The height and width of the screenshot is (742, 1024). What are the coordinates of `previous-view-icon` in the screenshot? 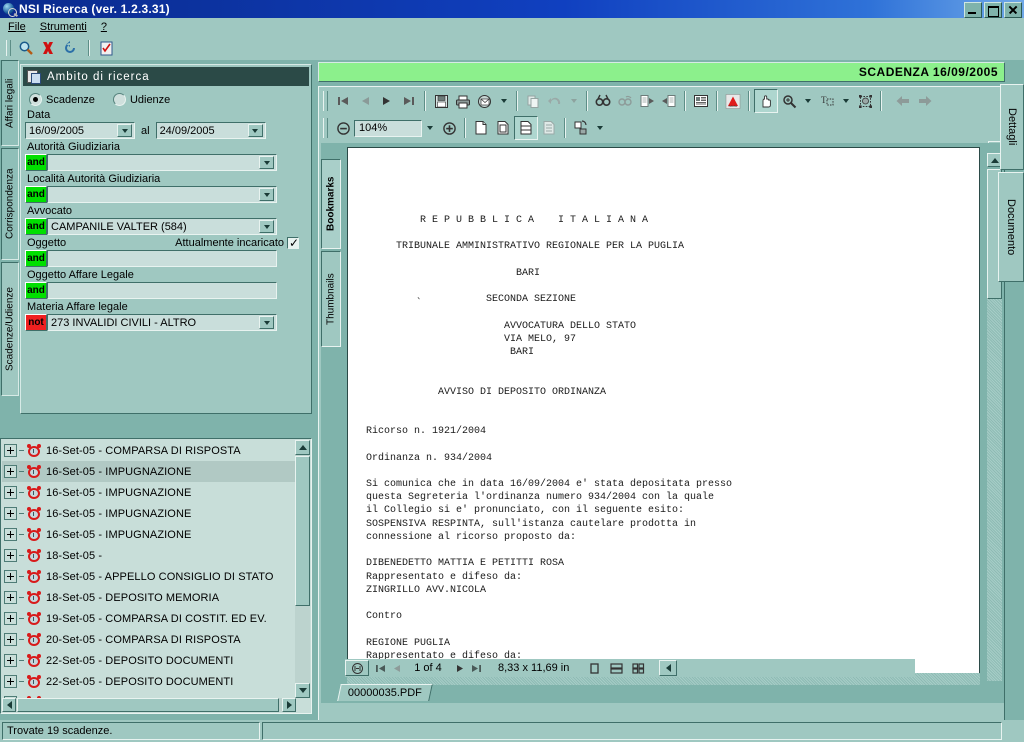 It's located at (647, 101).